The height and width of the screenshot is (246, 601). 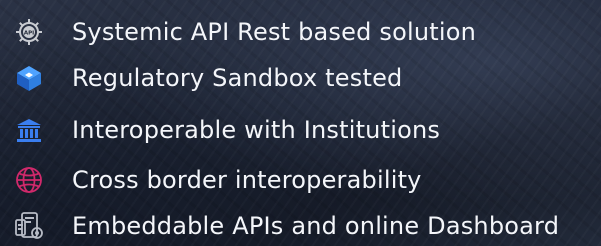 I want to click on feature-label: Systemic API Rest based solution, so click(x=274, y=32).